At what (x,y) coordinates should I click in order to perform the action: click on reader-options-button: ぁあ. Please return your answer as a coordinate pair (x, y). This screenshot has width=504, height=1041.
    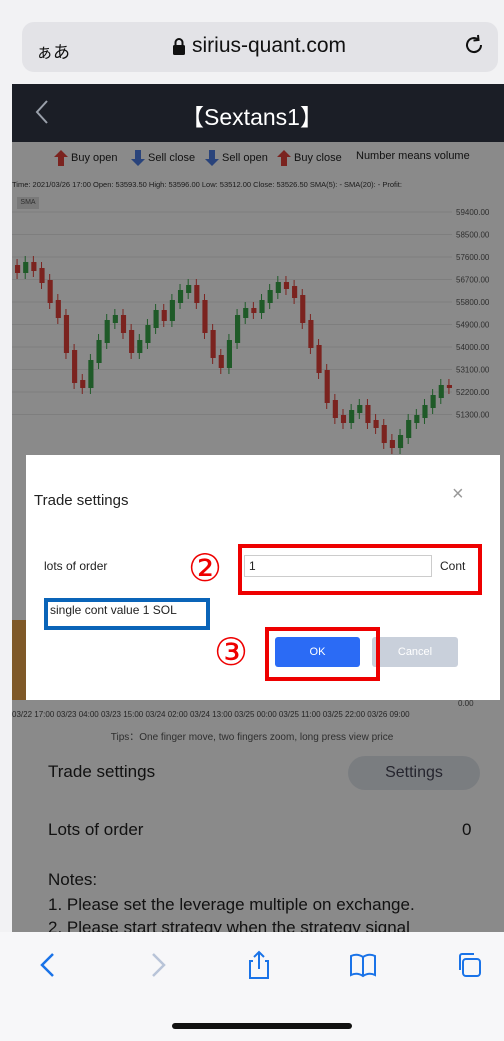
    Looking at the image, I should click on (53, 50).